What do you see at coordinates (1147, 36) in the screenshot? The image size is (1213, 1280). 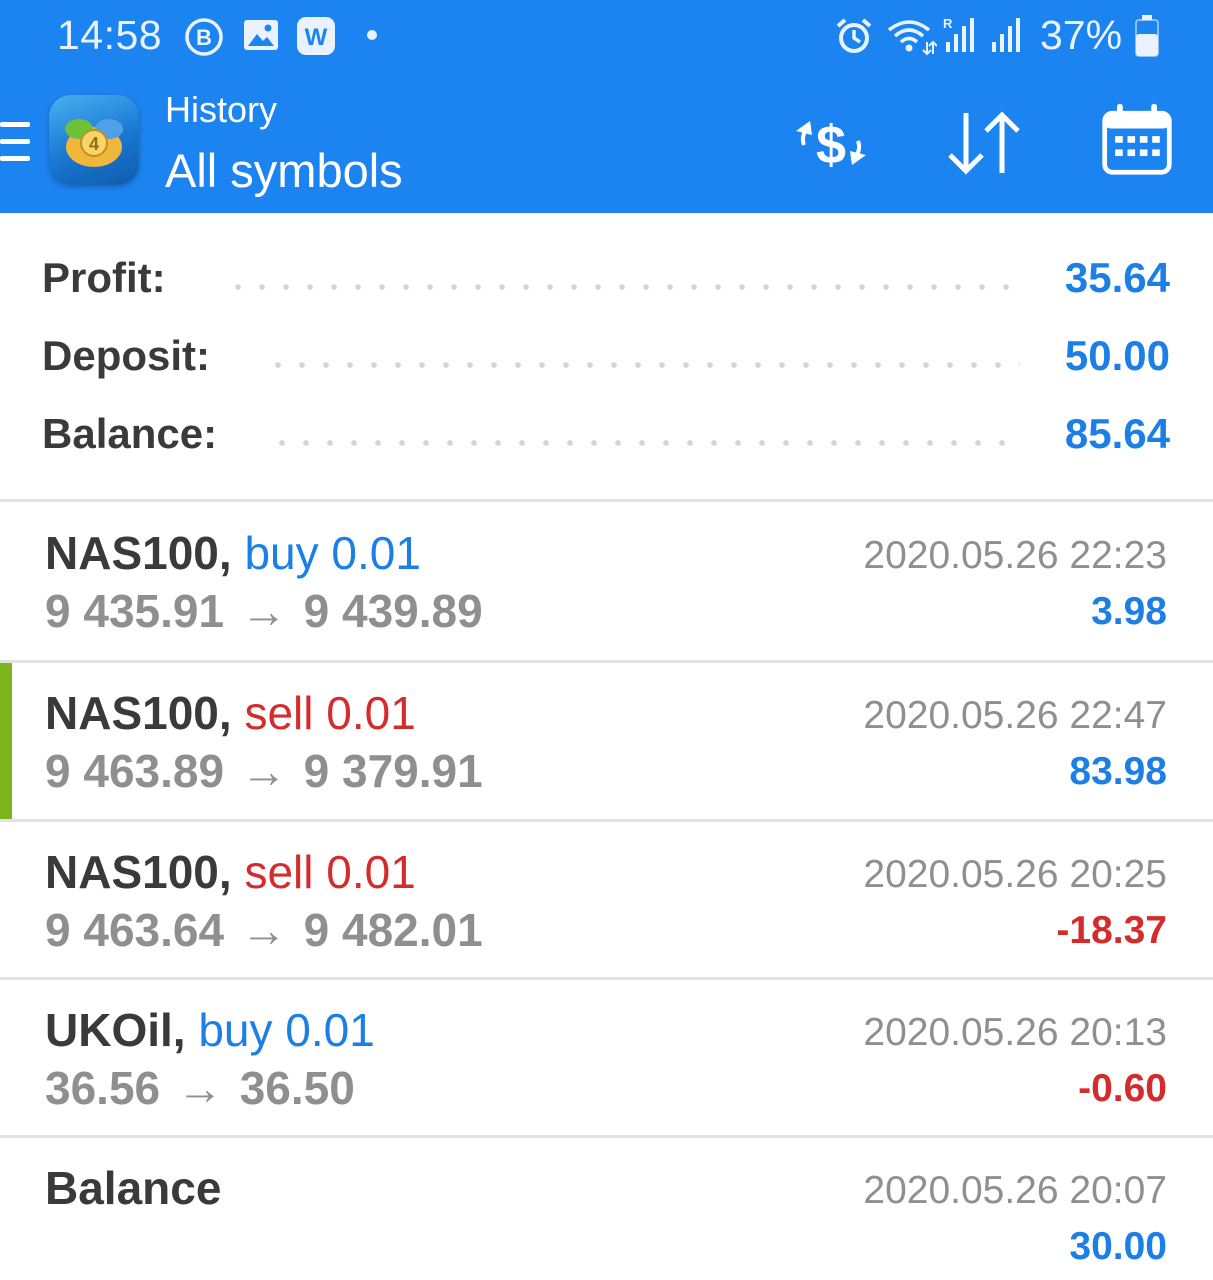 I see `battery-icon` at bounding box center [1147, 36].